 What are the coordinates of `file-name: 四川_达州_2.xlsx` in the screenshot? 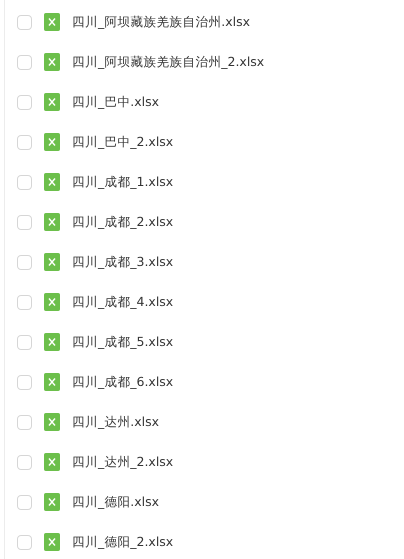 It's located at (123, 462).